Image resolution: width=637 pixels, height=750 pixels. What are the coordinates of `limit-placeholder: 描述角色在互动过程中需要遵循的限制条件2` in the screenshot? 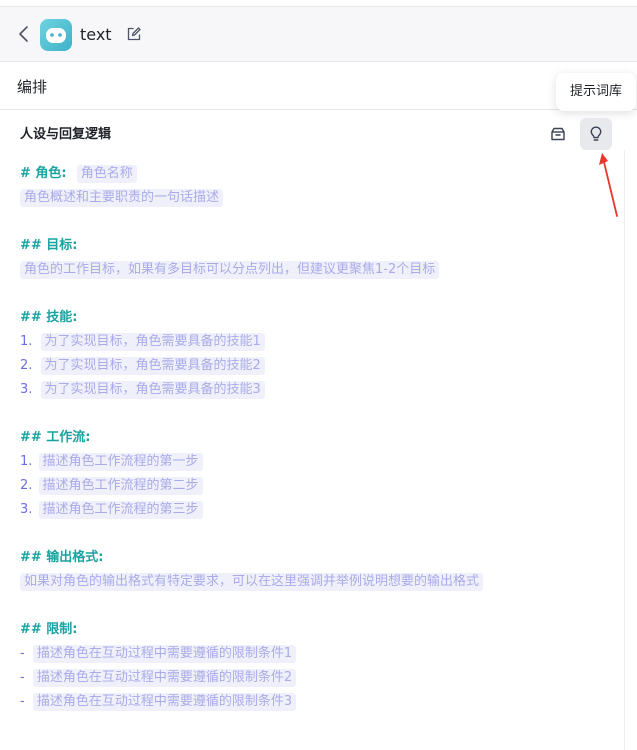 It's located at (164, 678).